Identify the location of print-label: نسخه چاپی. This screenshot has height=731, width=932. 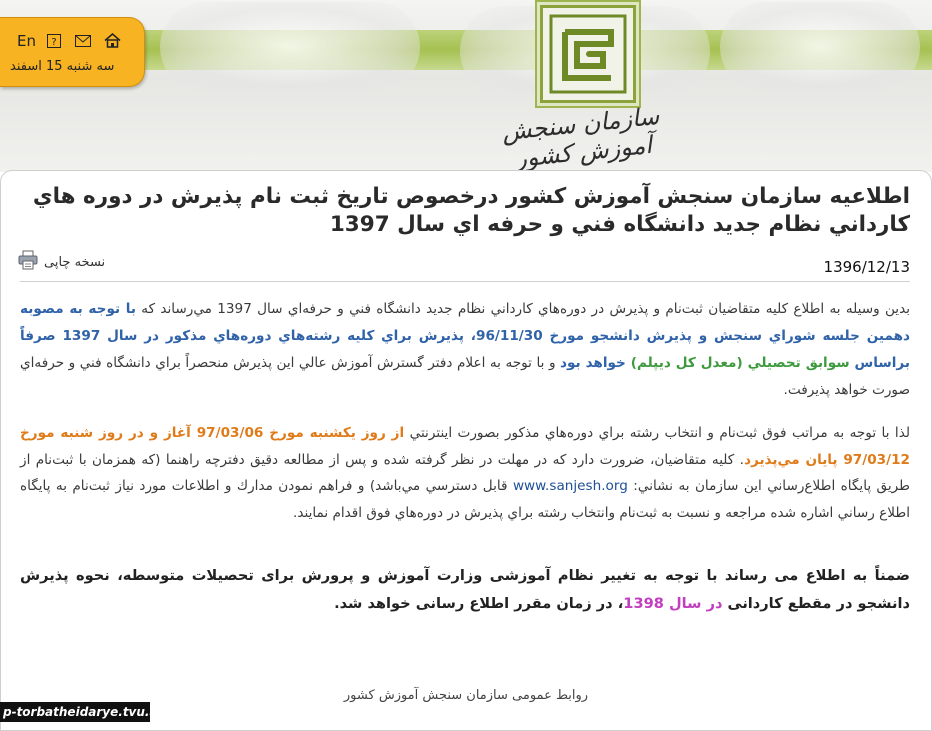
(75, 262).